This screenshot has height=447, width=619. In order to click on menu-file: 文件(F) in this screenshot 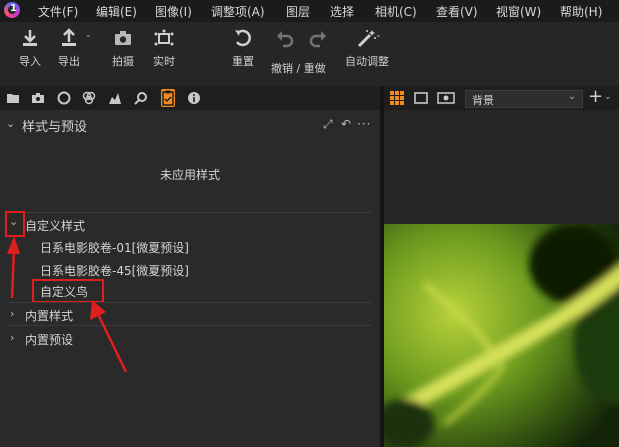, I will do `click(58, 11)`.